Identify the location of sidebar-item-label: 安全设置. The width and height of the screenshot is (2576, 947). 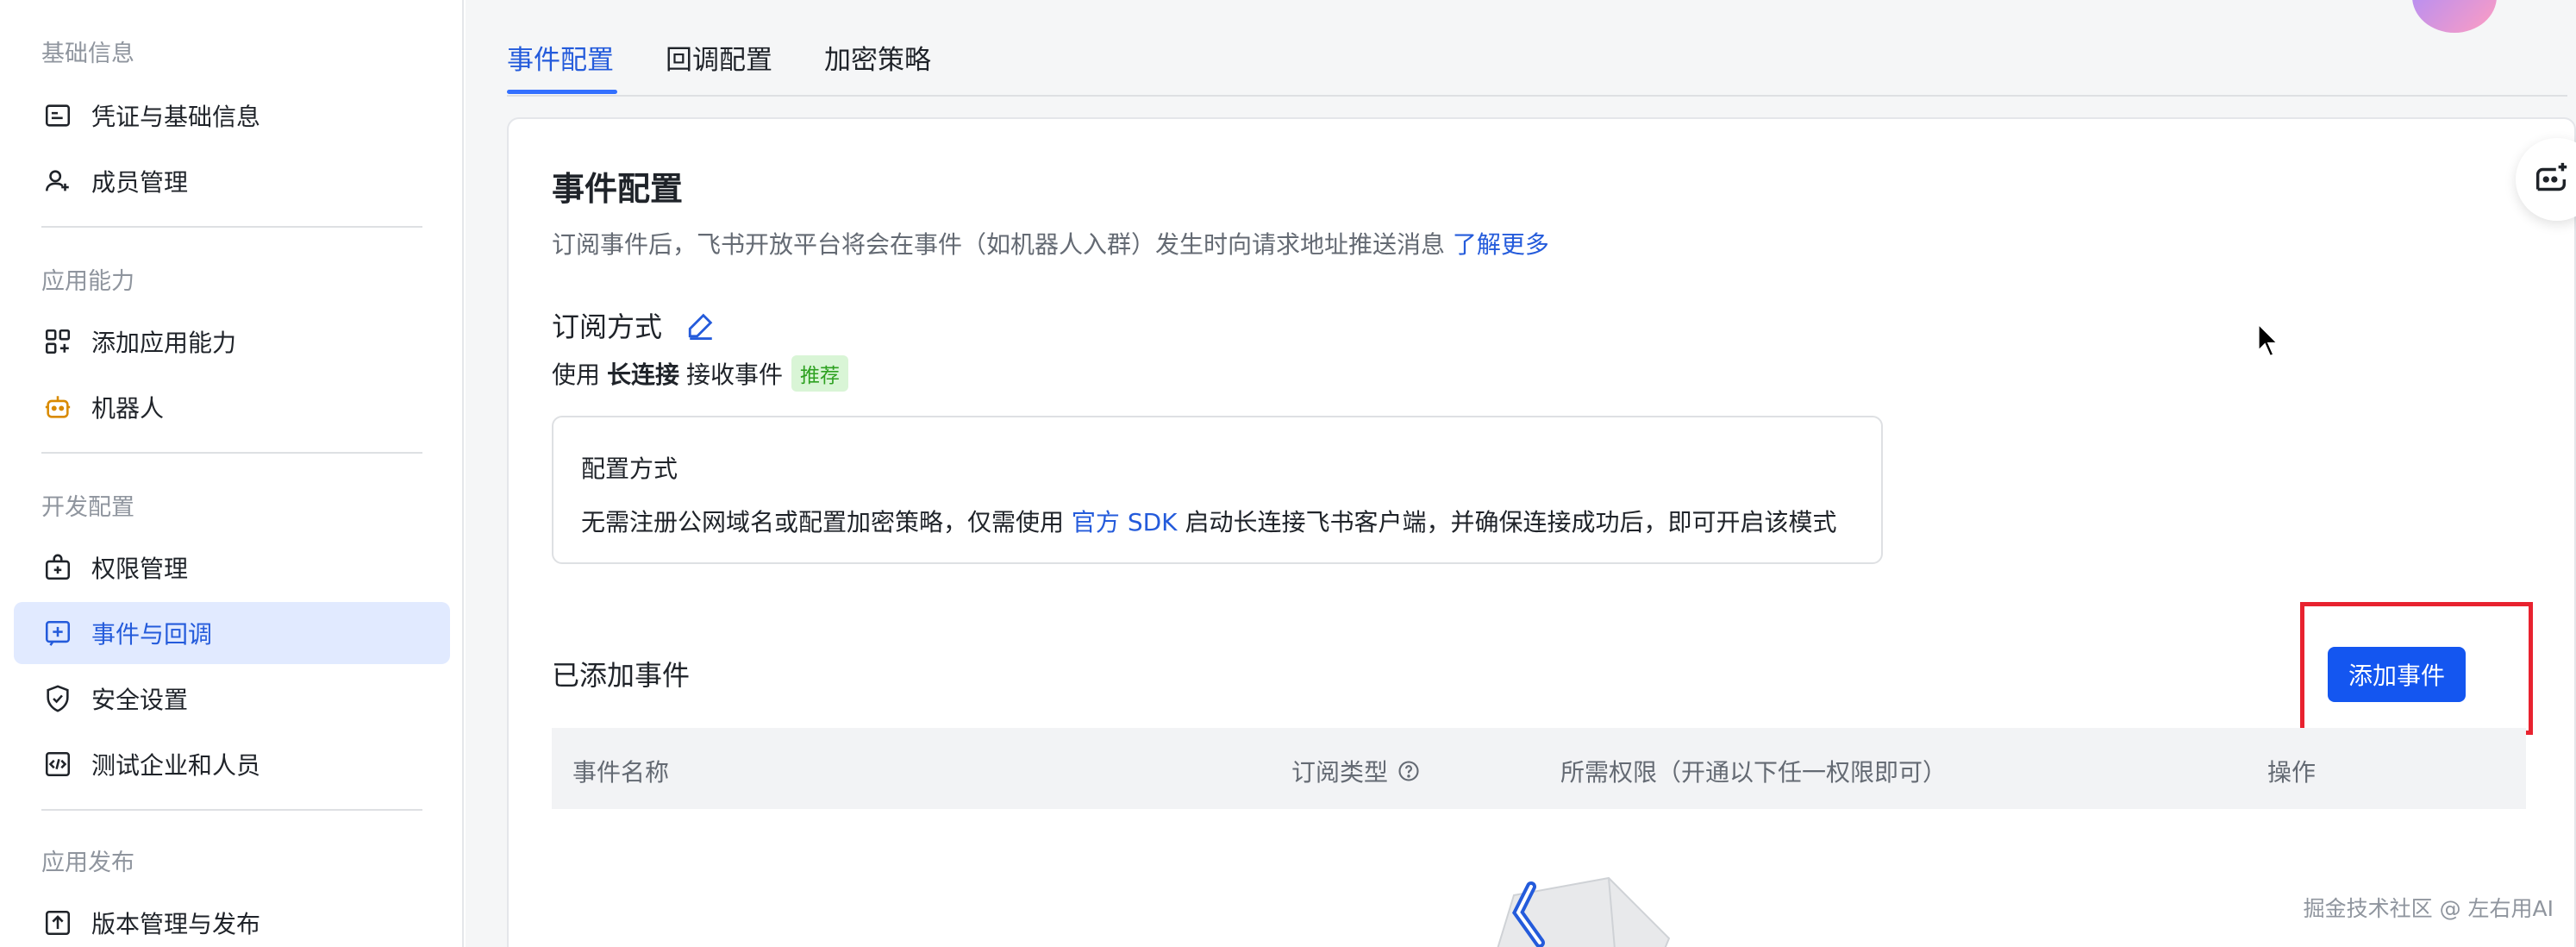
(140, 700).